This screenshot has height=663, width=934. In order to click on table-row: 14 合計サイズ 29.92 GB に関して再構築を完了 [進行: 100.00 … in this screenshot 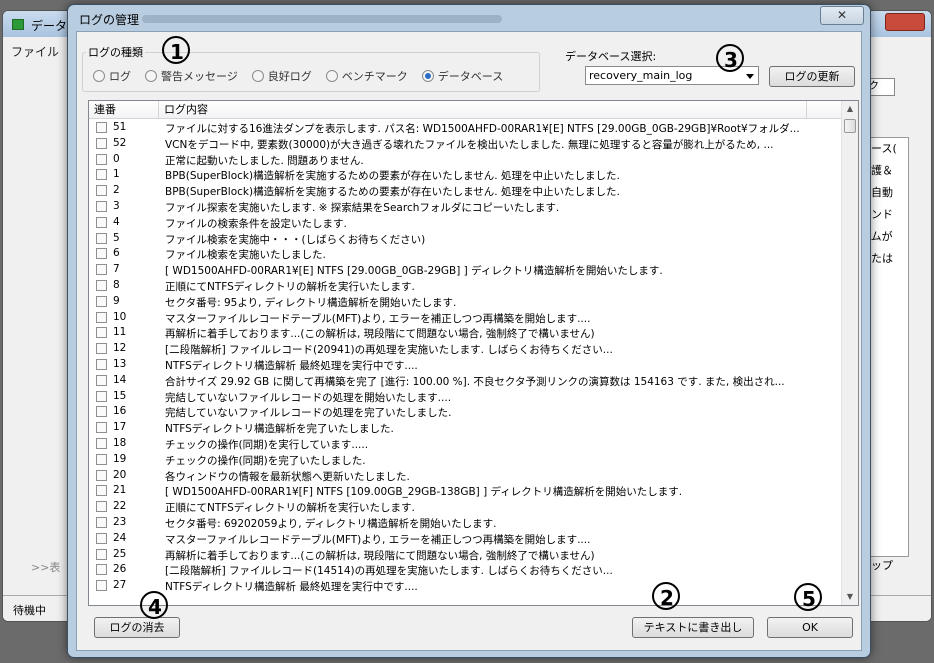, I will do `click(466, 381)`.